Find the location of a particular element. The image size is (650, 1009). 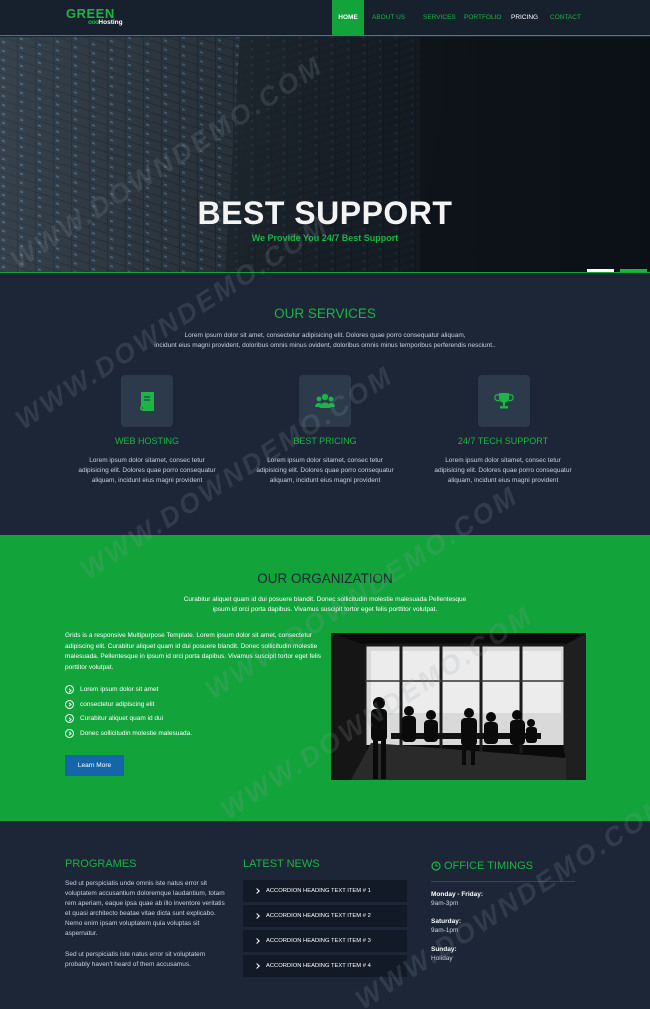

timing-day: Monday - Friday: is located at coordinates (457, 894).